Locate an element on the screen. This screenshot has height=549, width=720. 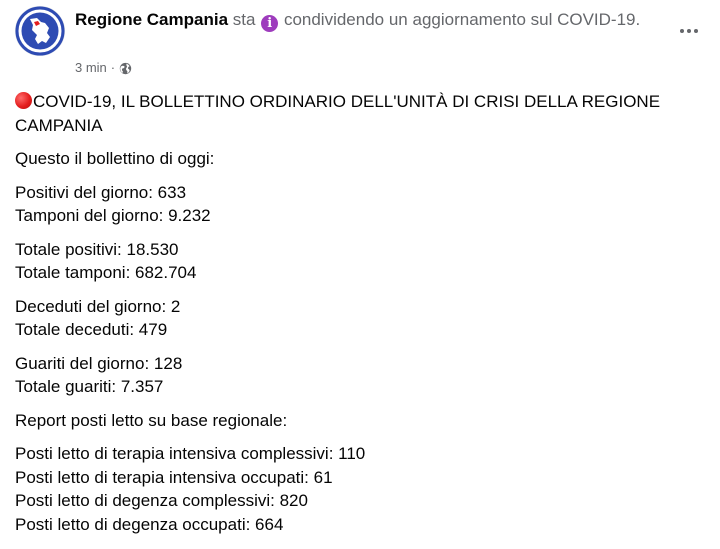
post-meta: 3 min · is located at coordinates (103, 68).